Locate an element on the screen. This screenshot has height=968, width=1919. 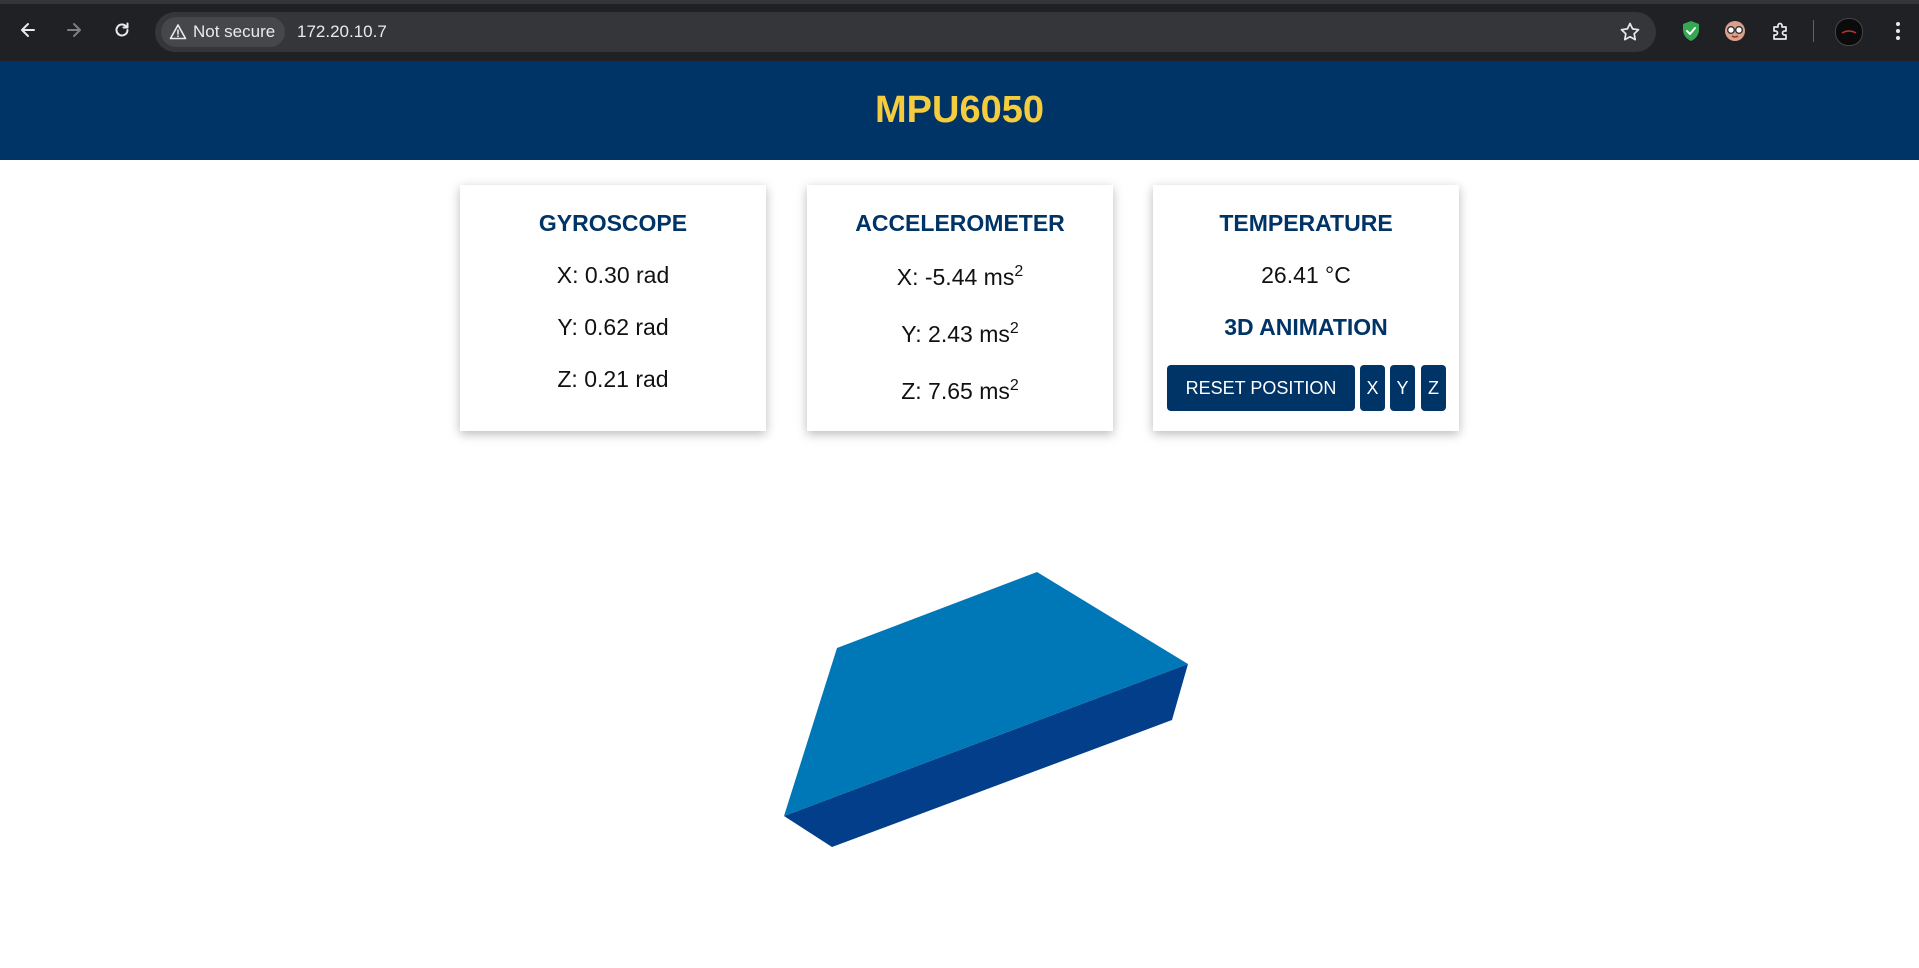
gyro-x-reading: X: 0.30 rad is located at coordinates (613, 275).